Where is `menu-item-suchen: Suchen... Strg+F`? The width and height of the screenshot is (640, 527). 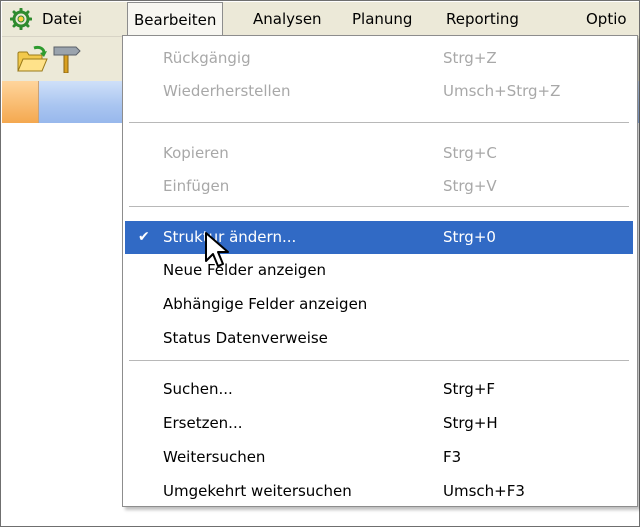 menu-item-suchen: Suchen... Strg+F is located at coordinates (379, 389).